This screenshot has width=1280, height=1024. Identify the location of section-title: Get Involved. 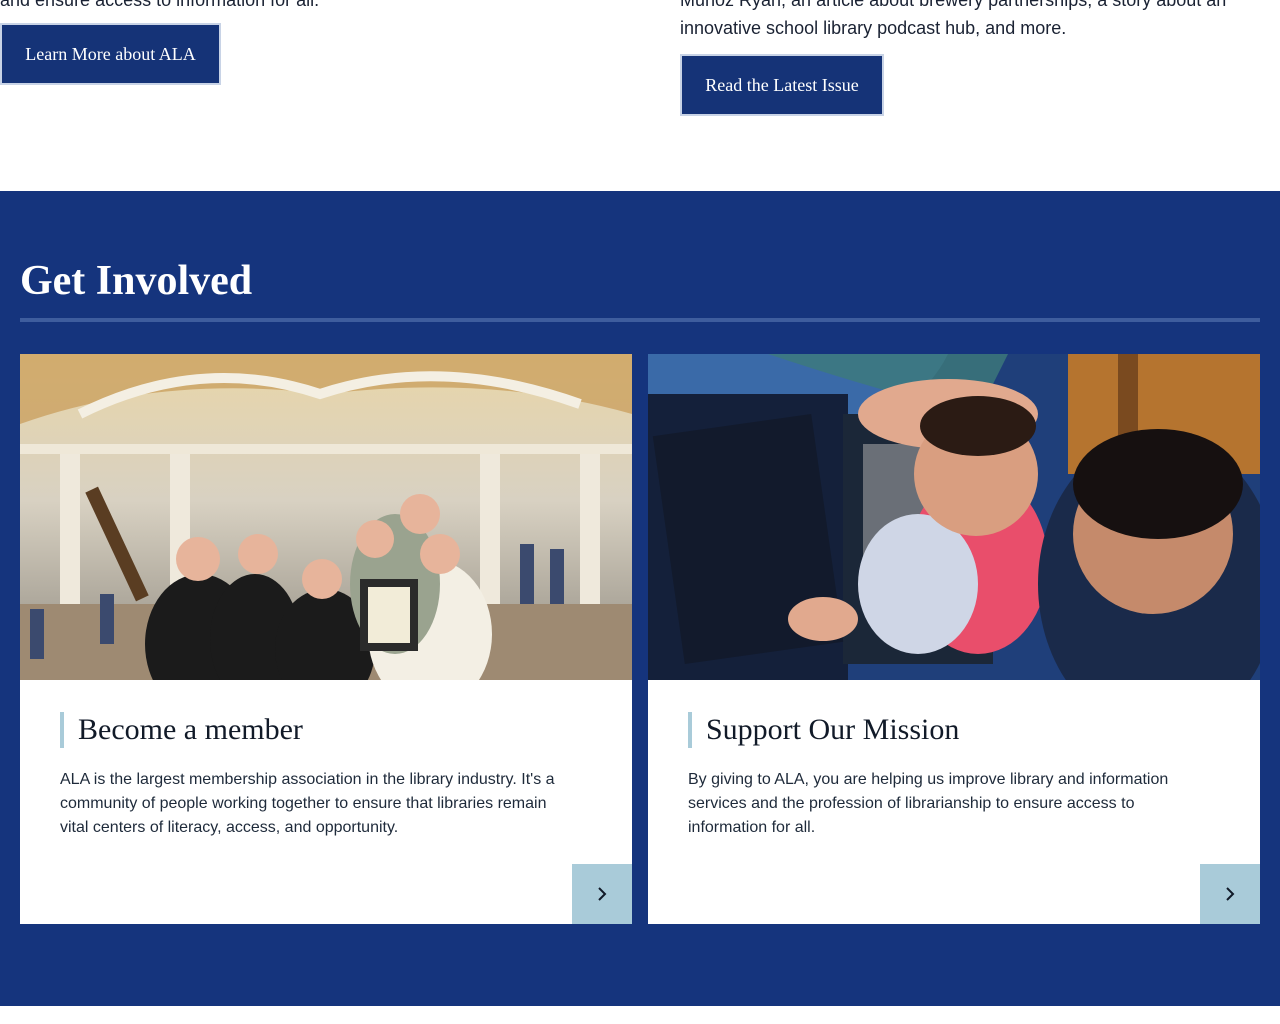
(136, 281).